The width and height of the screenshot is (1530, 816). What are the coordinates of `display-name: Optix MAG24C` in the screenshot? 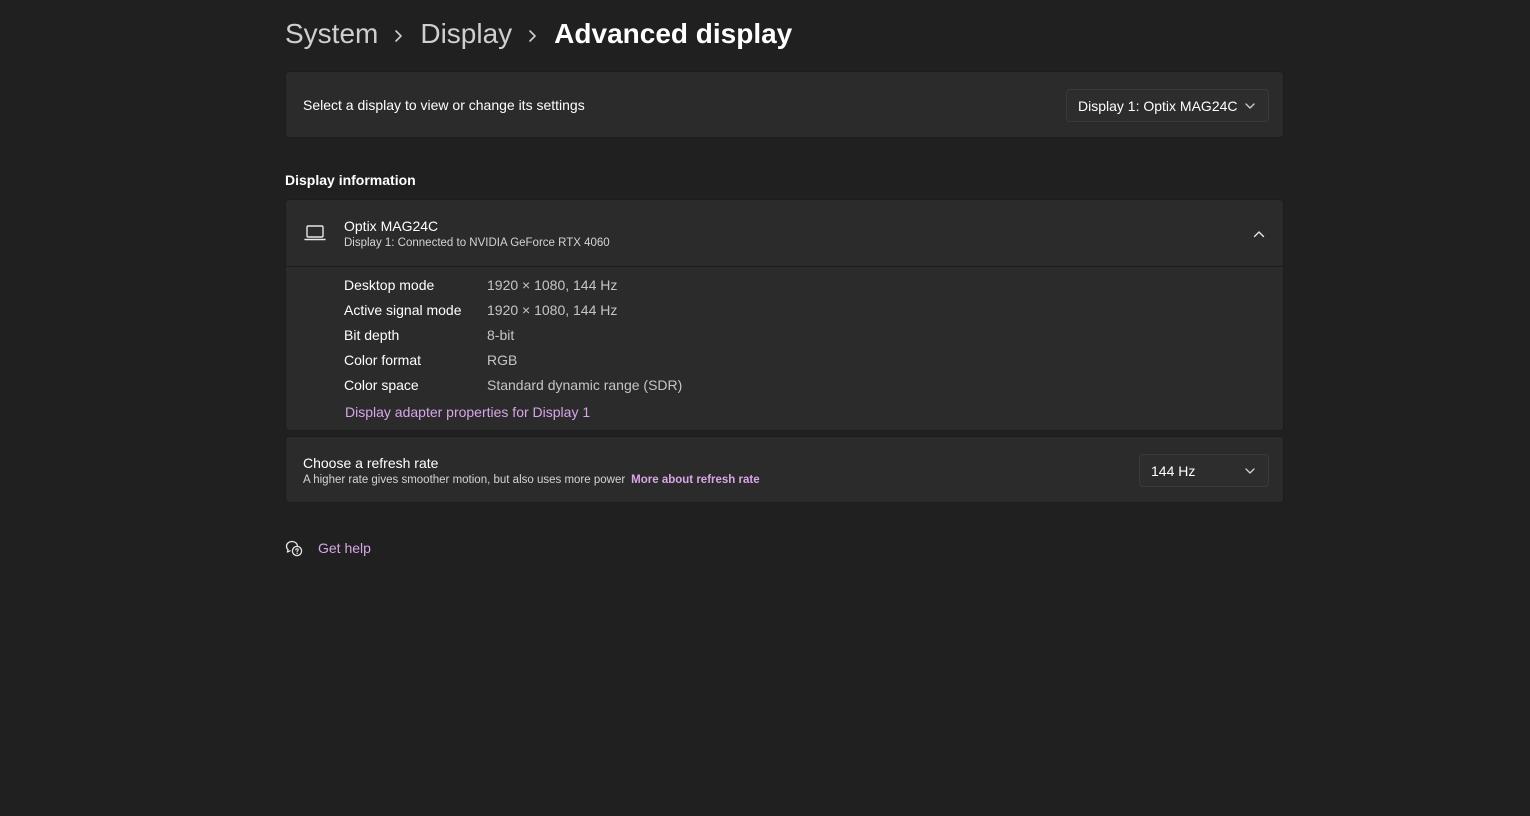 It's located at (391, 226).